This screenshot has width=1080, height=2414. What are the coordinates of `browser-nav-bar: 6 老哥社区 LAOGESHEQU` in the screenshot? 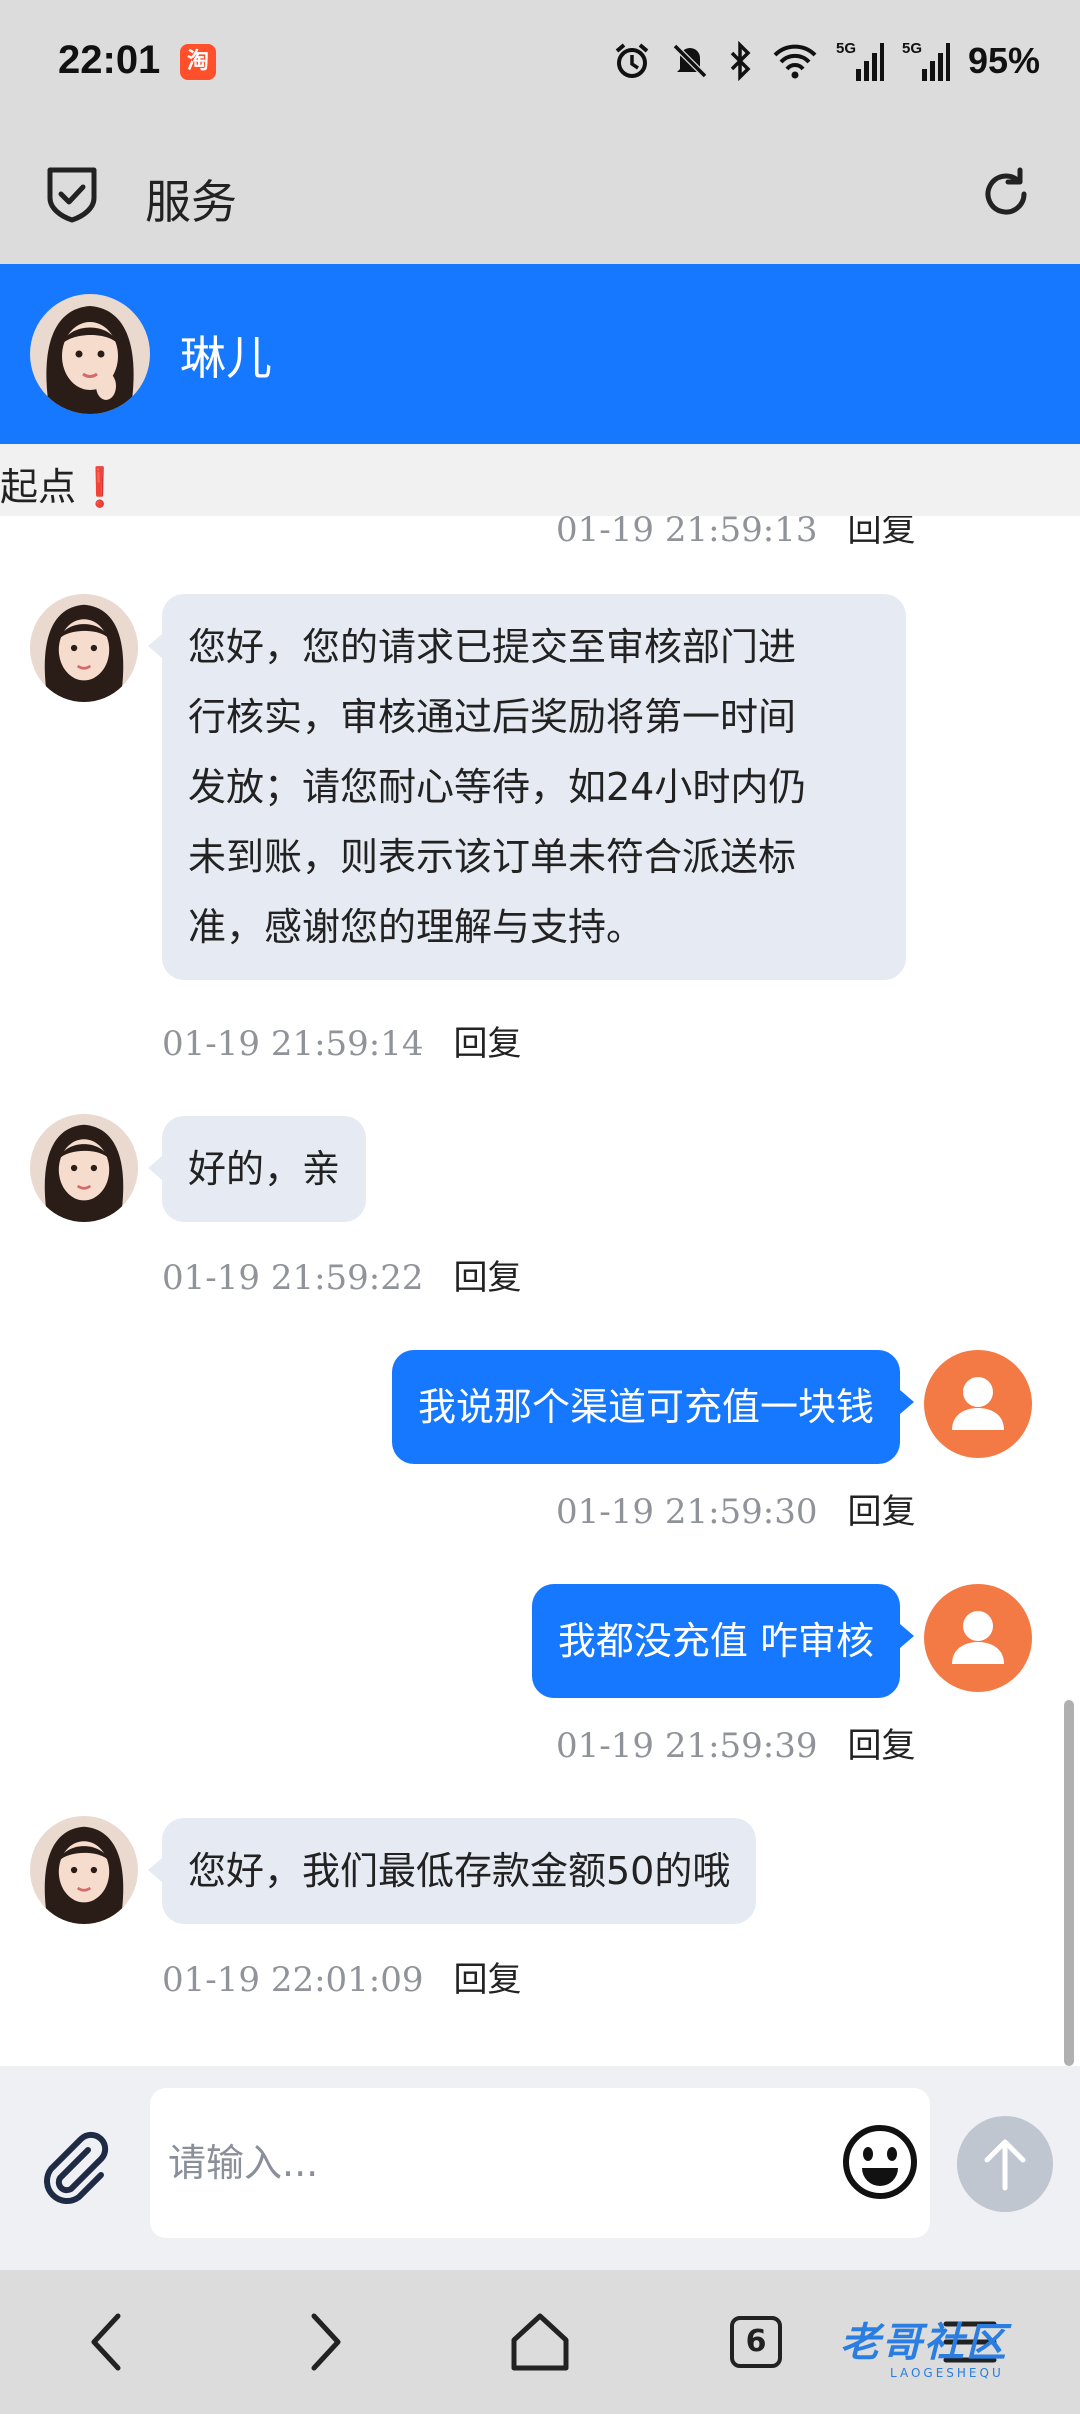 It's located at (540, 2342).